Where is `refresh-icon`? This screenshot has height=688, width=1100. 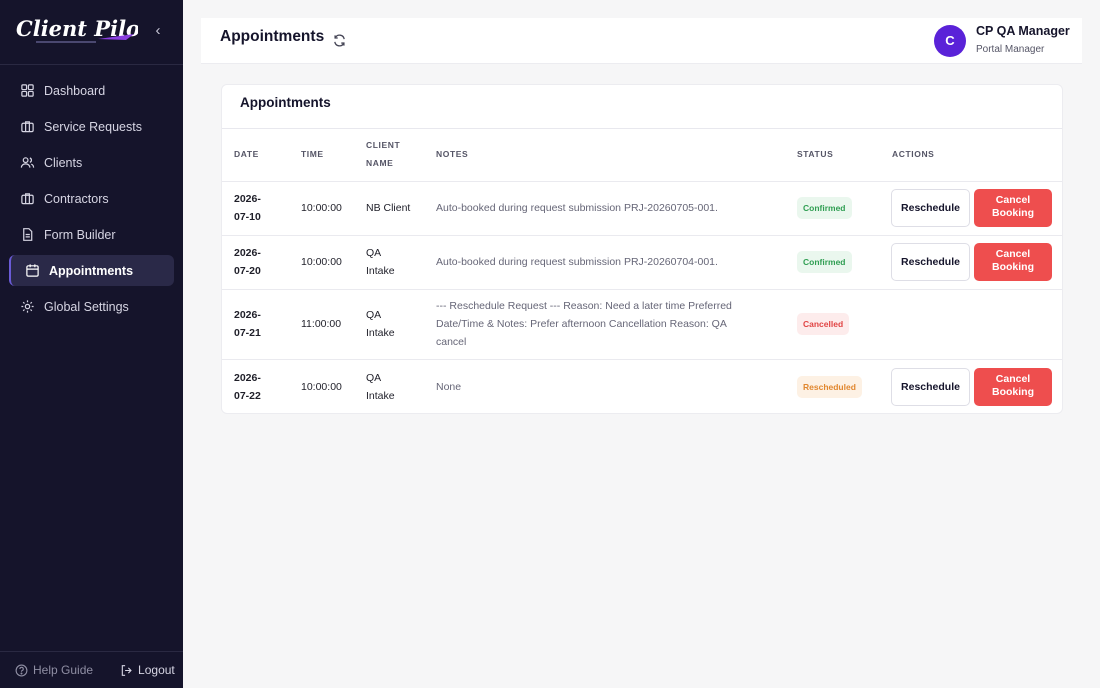 refresh-icon is located at coordinates (339, 40).